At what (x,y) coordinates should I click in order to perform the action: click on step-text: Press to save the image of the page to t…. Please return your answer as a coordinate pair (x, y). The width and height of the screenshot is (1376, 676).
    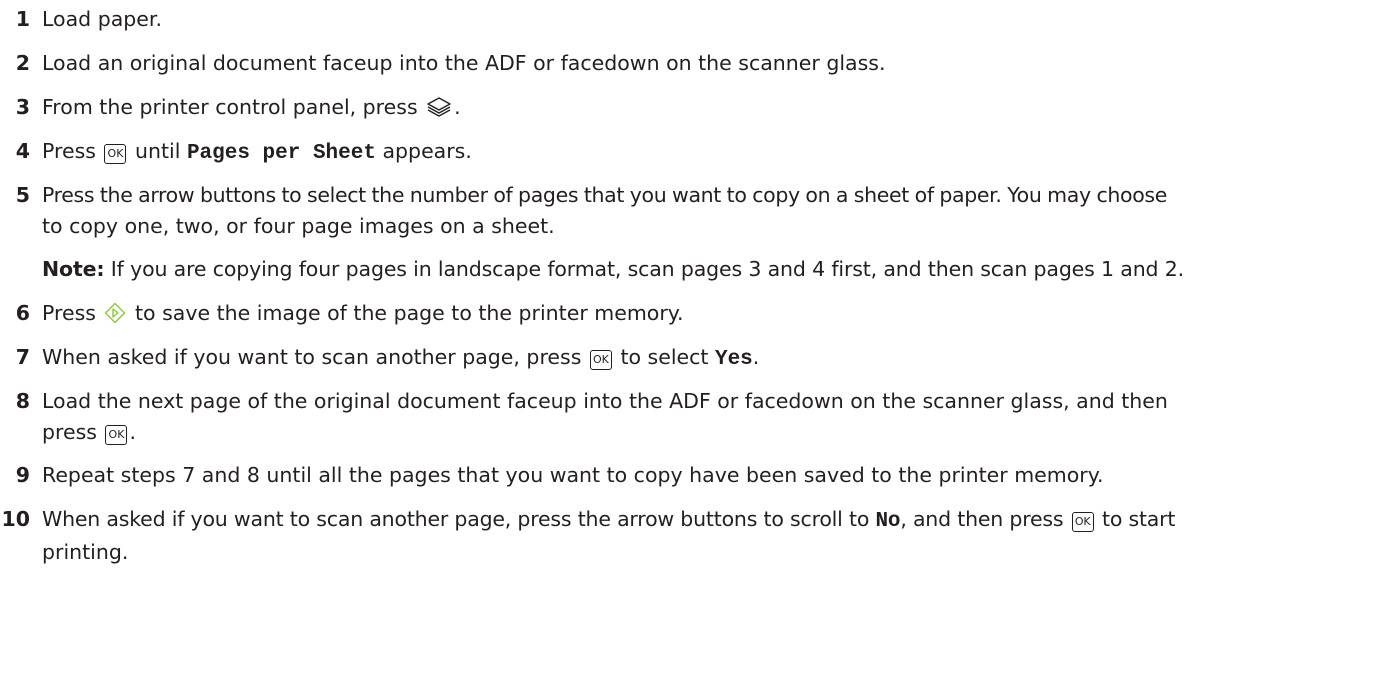
    Looking at the image, I should click on (707, 315).